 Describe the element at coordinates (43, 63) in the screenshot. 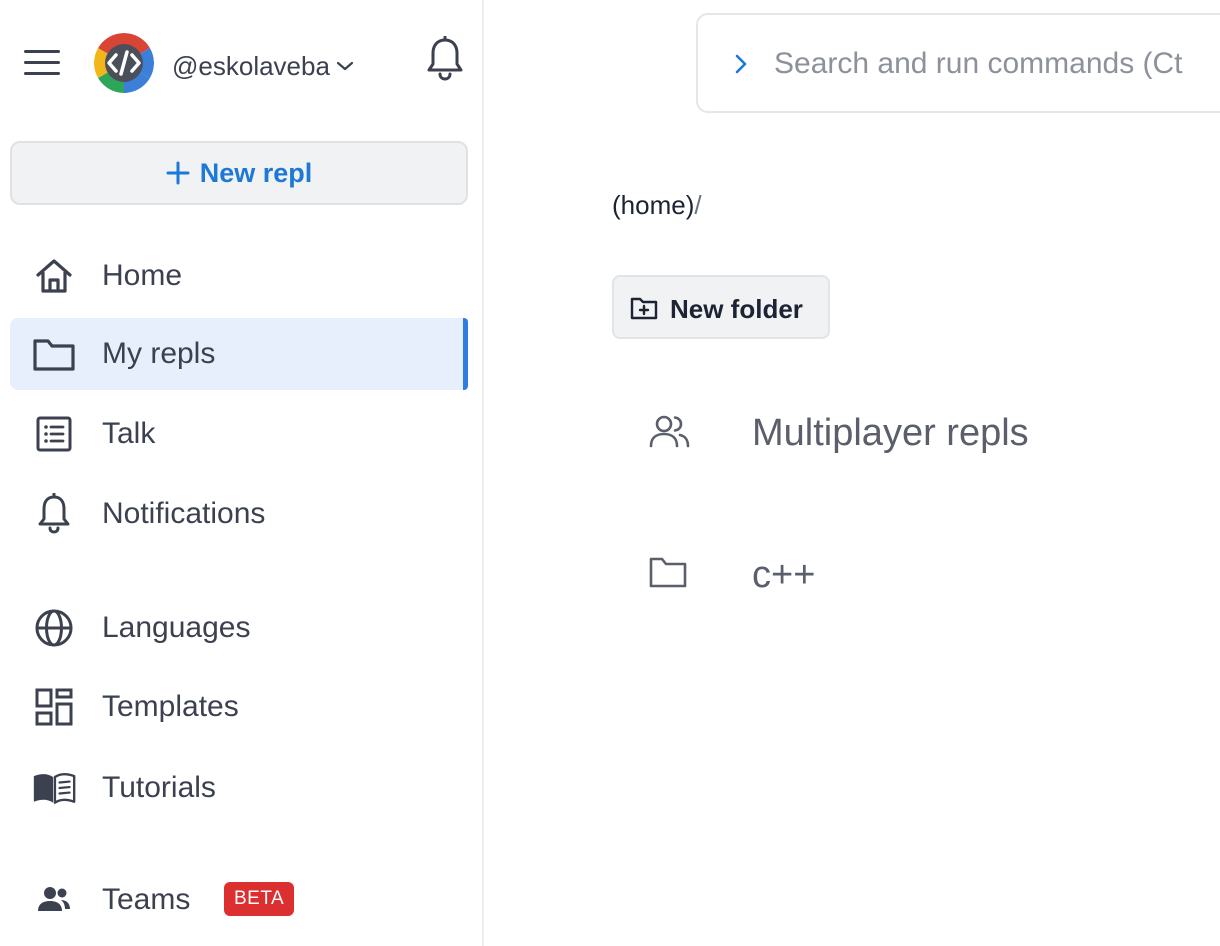

I see `menu-icon` at that location.